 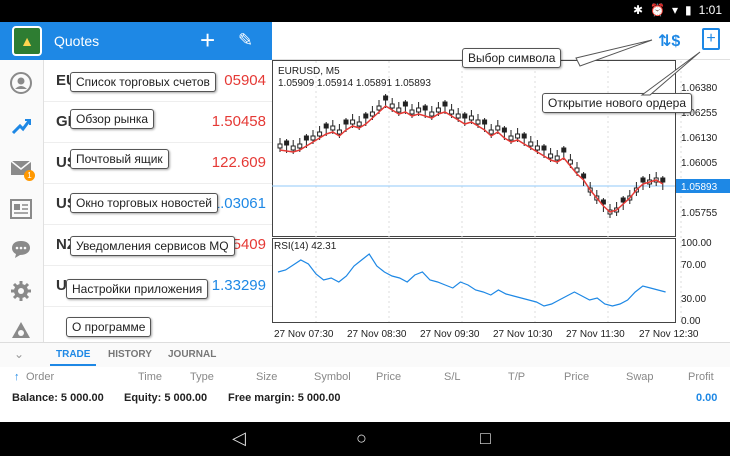 What do you see at coordinates (82, 398) in the screenshot?
I see `balance-value: 5 000.00` at bounding box center [82, 398].